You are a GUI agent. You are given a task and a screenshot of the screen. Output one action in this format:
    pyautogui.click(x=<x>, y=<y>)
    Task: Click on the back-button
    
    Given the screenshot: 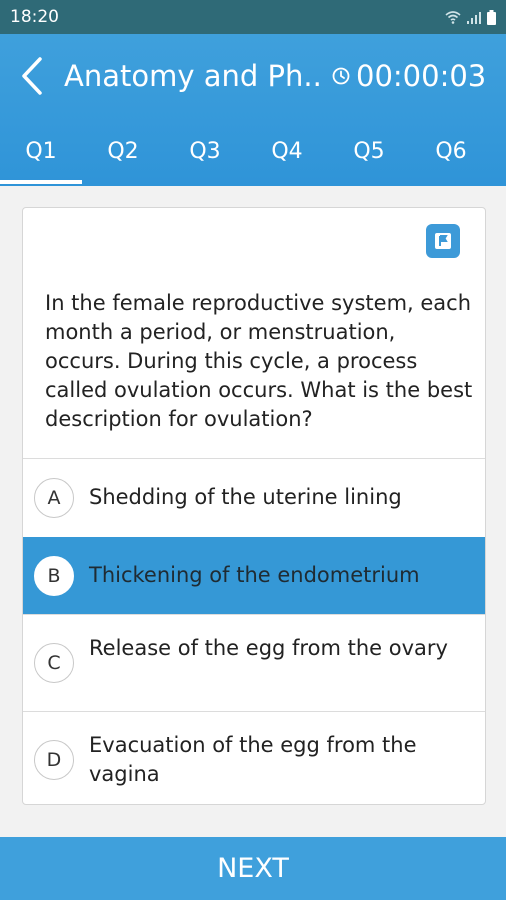 What is the action you would take?
    pyautogui.click(x=32, y=76)
    